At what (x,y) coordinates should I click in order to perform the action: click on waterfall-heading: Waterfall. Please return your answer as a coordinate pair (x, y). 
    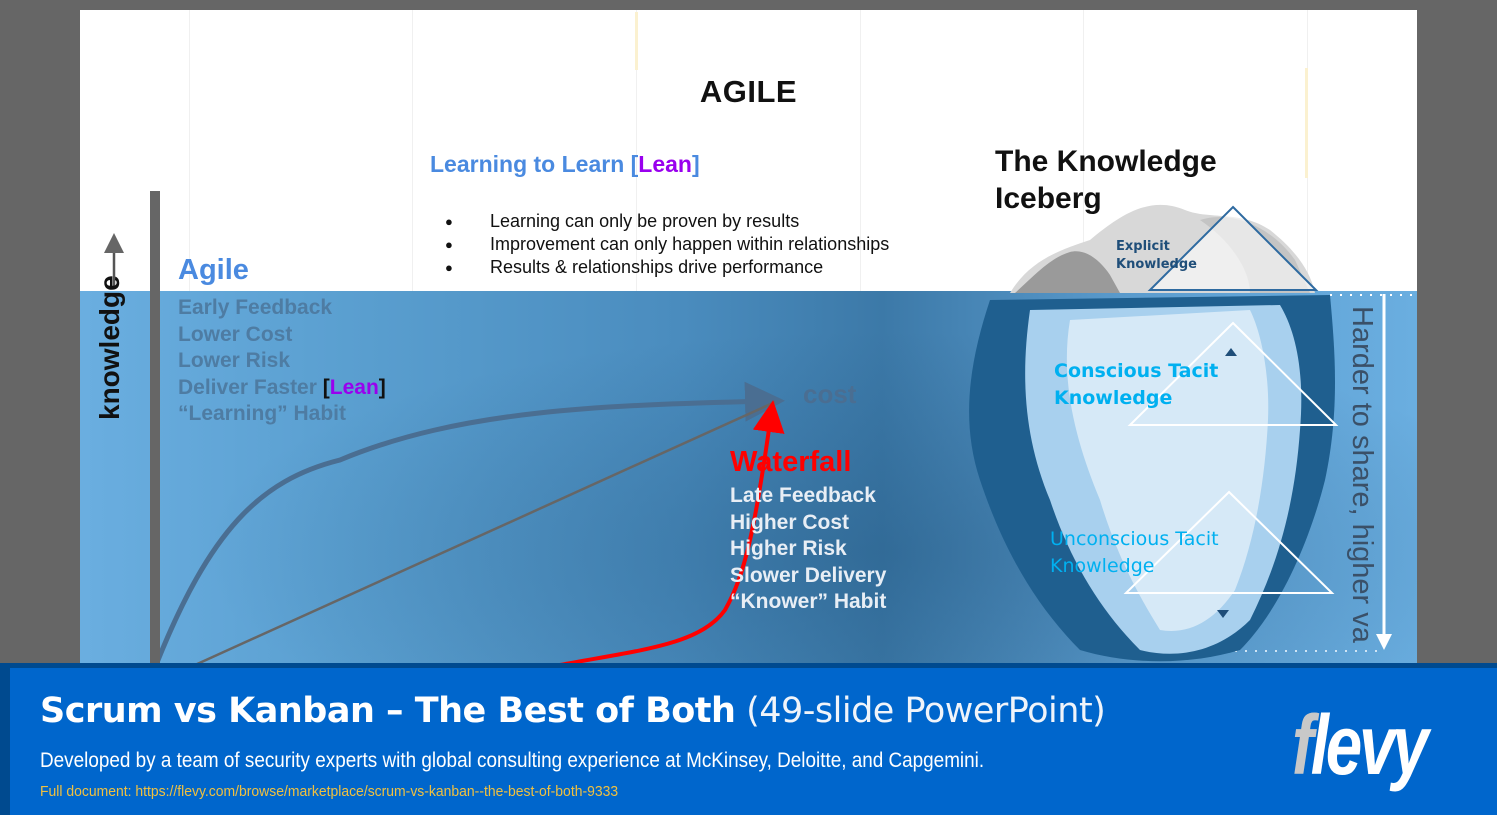
    Looking at the image, I should click on (791, 462).